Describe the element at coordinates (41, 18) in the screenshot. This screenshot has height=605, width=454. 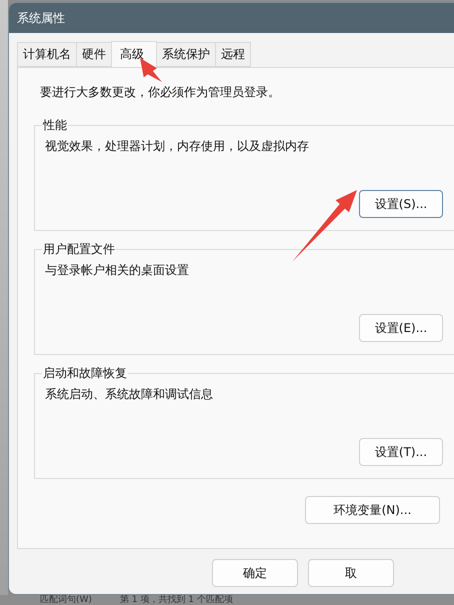
I see `window-title: 系统属性` at that location.